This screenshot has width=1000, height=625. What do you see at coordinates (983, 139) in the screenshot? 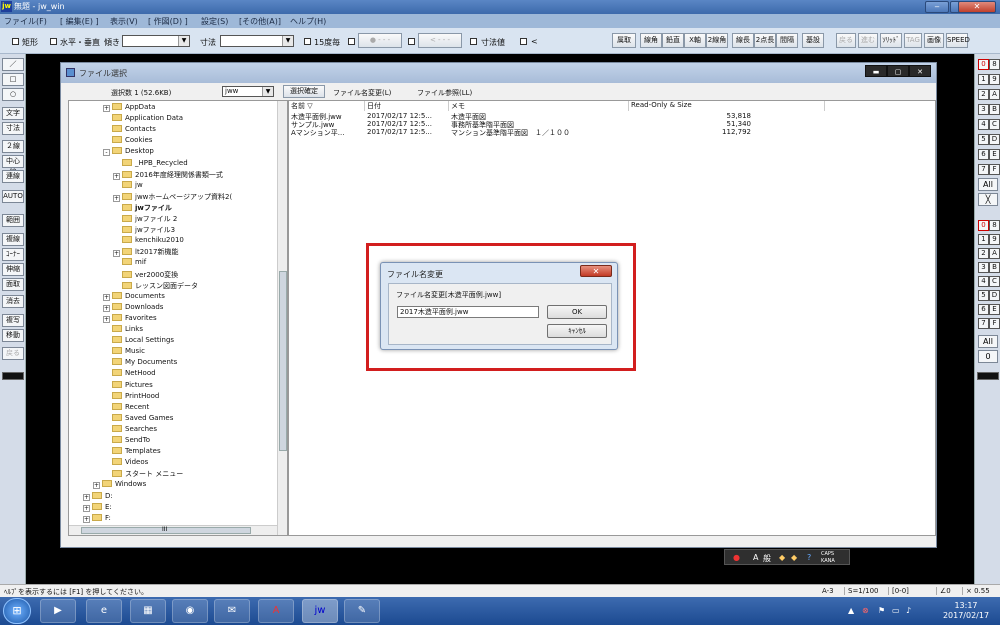
I see `layer-5: 5` at bounding box center [983, 139].